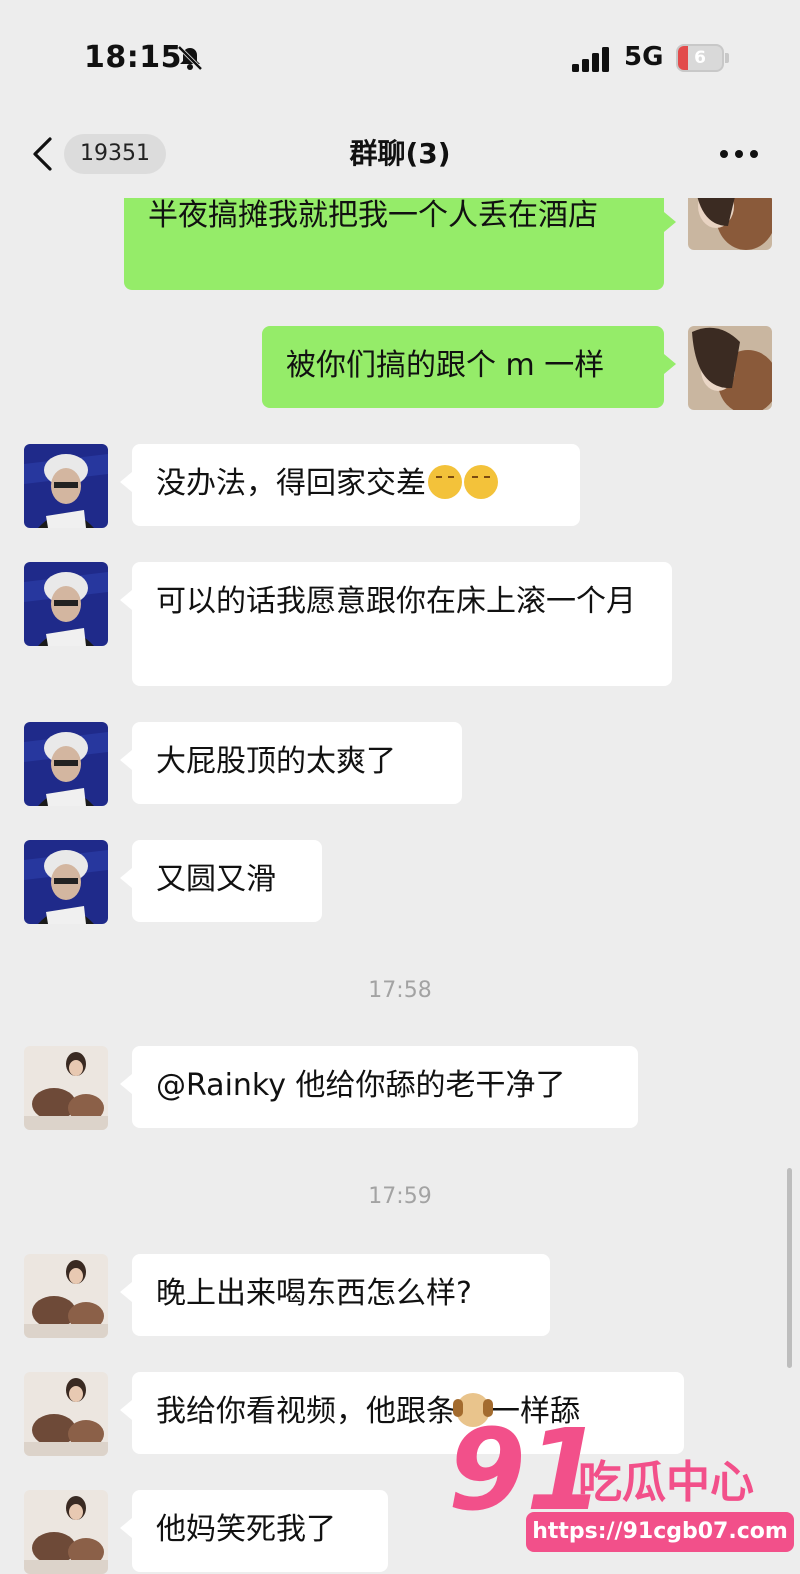 The width and height of the screenshot is (800, 1574). What do you see at coordinates (400, 55) in the screenshot?
I see `status-bar: 18:15 5G 6` at bounding box center [400, 55].